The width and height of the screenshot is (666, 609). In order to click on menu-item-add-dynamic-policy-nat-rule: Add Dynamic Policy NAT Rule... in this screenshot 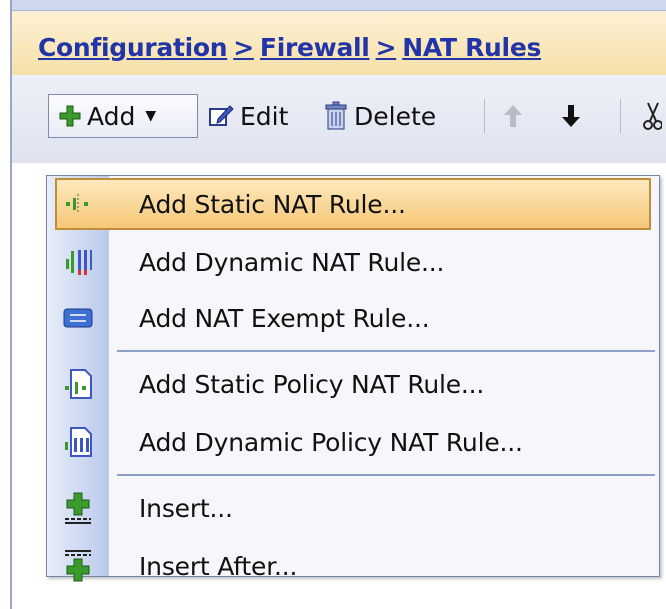, I will do `click(353, 442)`.